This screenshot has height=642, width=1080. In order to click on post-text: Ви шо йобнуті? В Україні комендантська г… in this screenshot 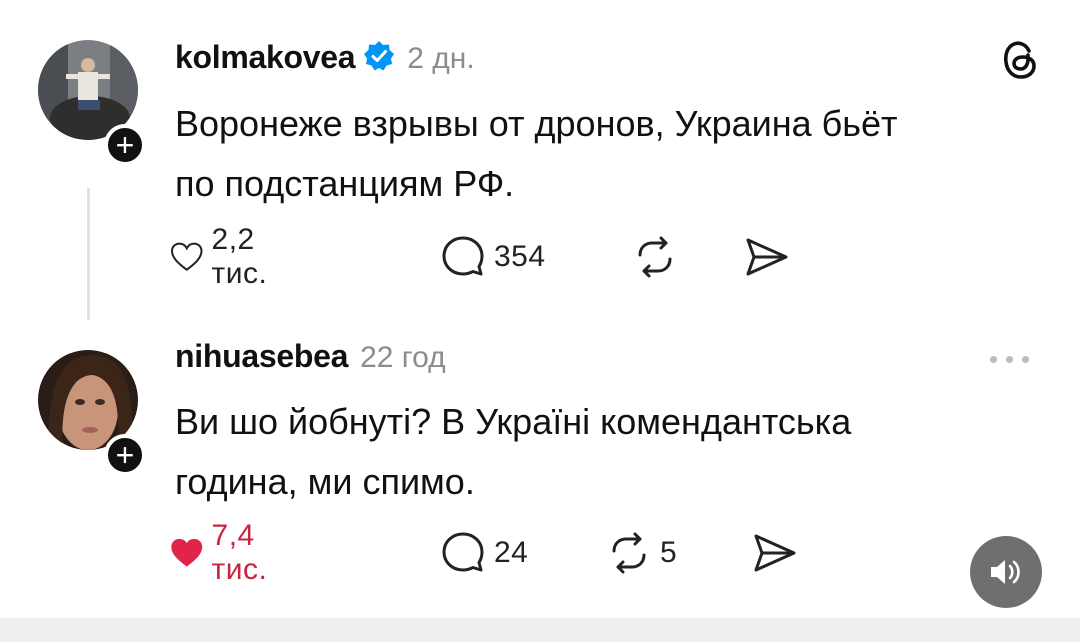, I will do `click(605, 452)`.